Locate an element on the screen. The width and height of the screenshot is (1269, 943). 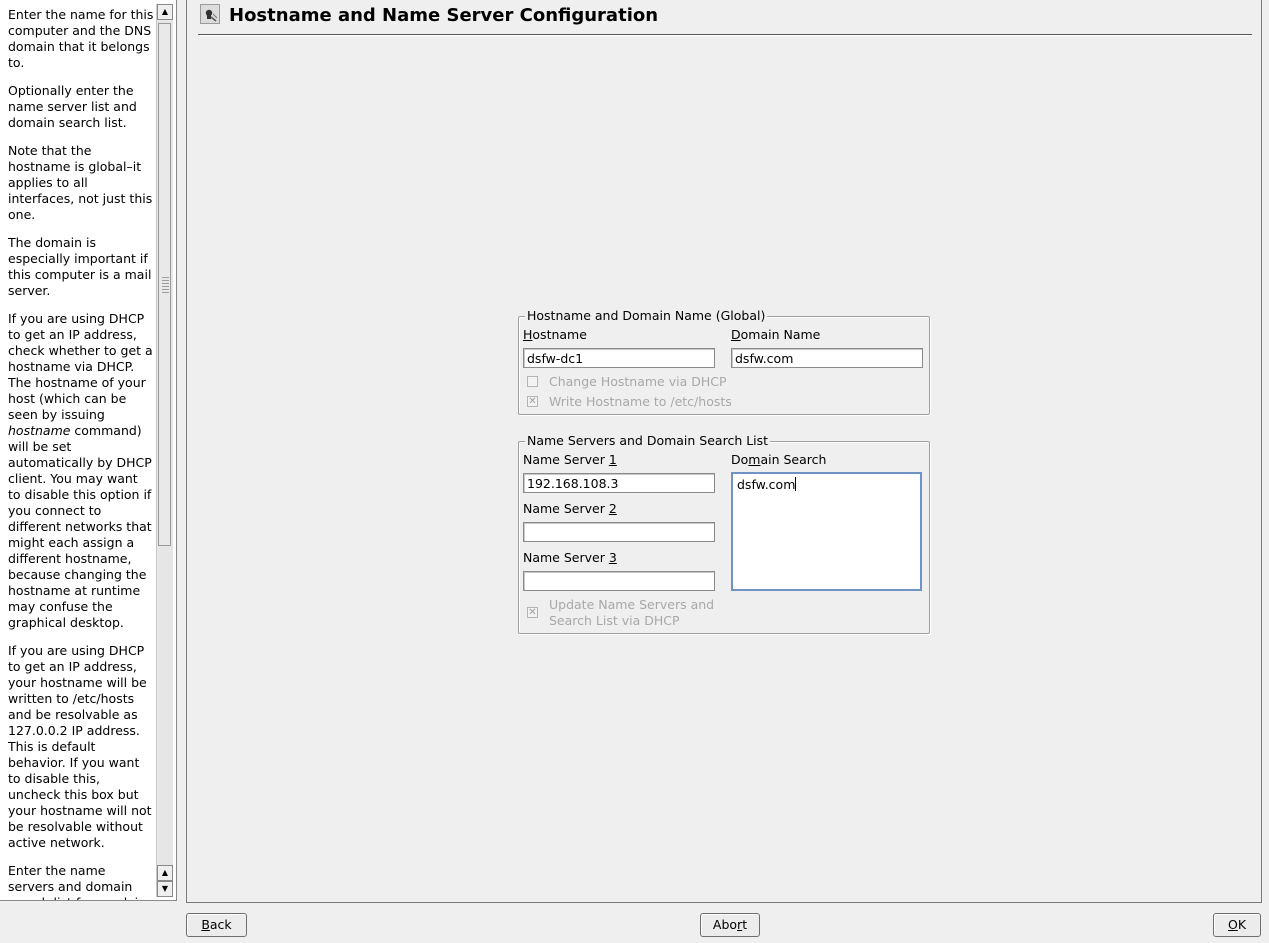
abort-button: Abort is located at coordinates (730, 925).